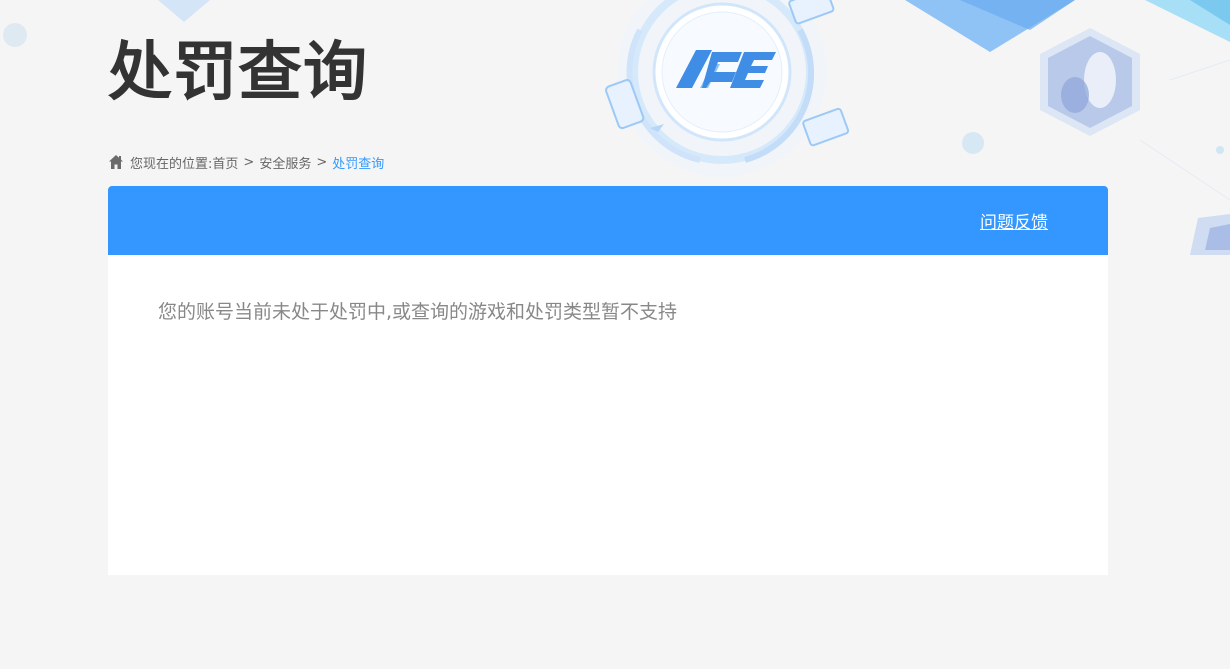 The image size is (1230, 669). What do you see at coordinates (1014, 220) in the screenshot?
I see `feedback-link: 问题反馈` at bounding box center [1014, 220].